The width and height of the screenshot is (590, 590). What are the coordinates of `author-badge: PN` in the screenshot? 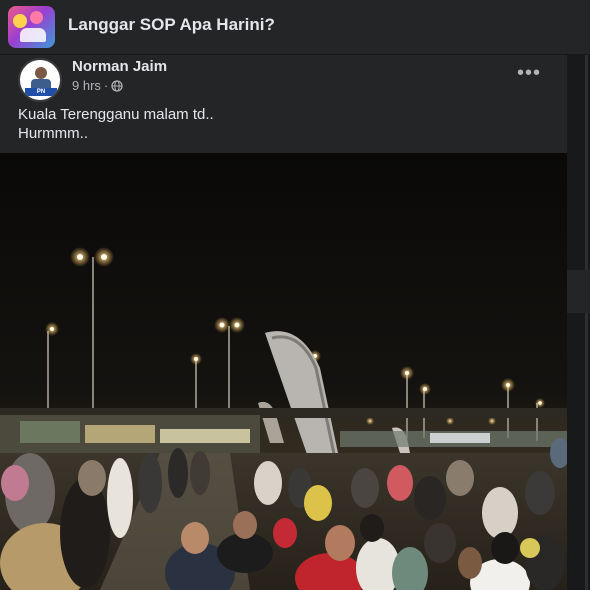 It's located at (41, 92).